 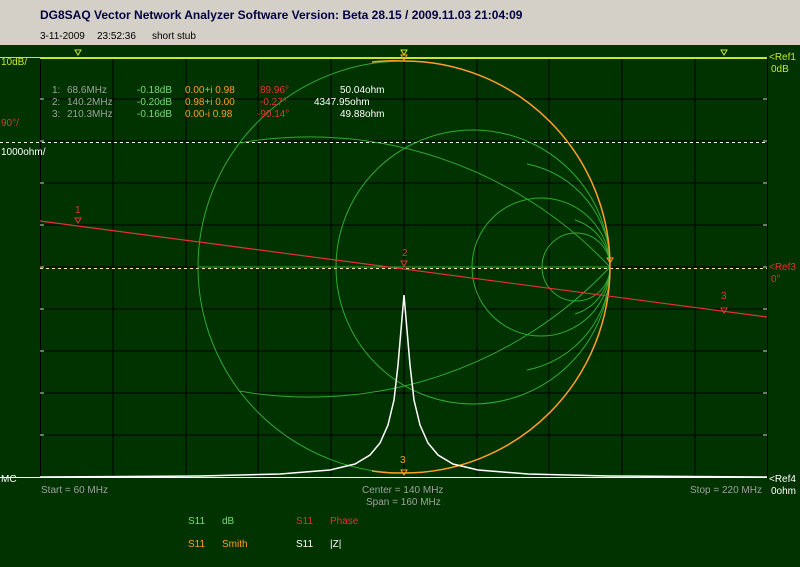 What do you see at coordinates (56, 102) in the screenshot?
I see `marker-2-index: 2:` at bounding box center [56, 102].